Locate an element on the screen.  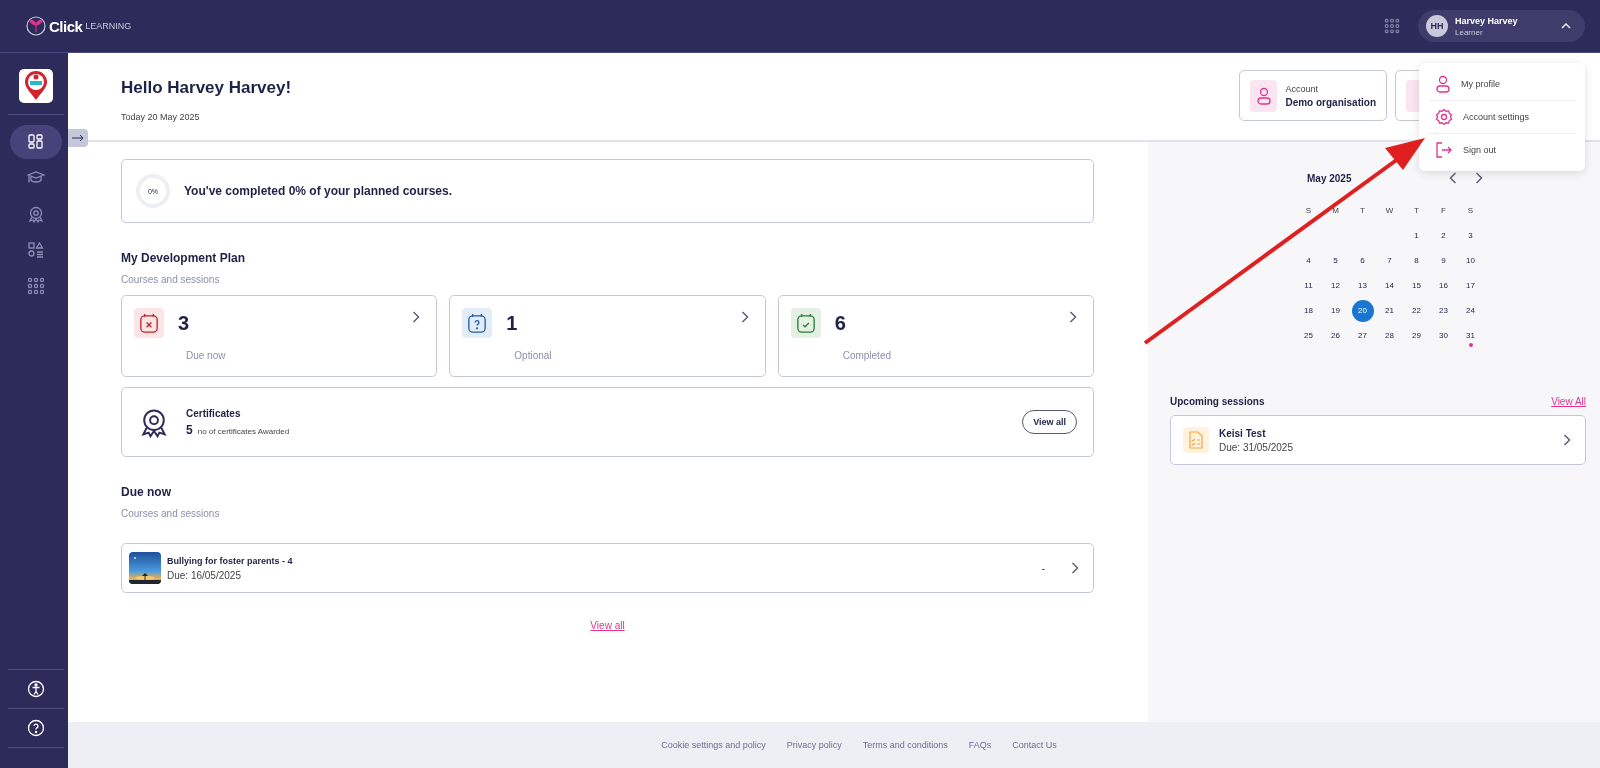
calendar-day: 6 is located at coordinates (1362, 260).